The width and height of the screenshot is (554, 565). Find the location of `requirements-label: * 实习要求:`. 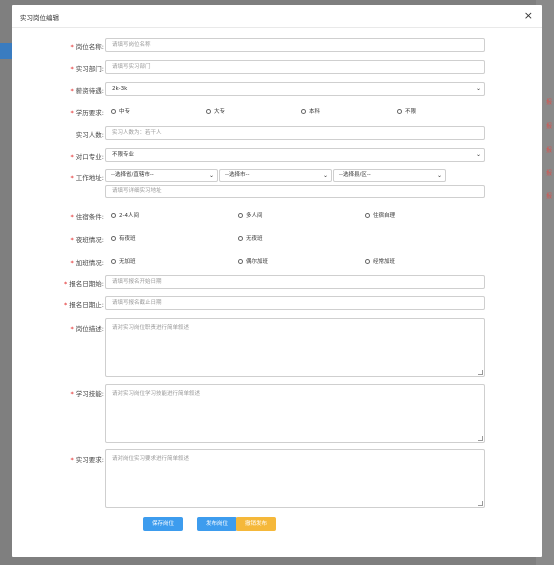

requirements-label: * 实习要求: is located at coordinates (87, 460).